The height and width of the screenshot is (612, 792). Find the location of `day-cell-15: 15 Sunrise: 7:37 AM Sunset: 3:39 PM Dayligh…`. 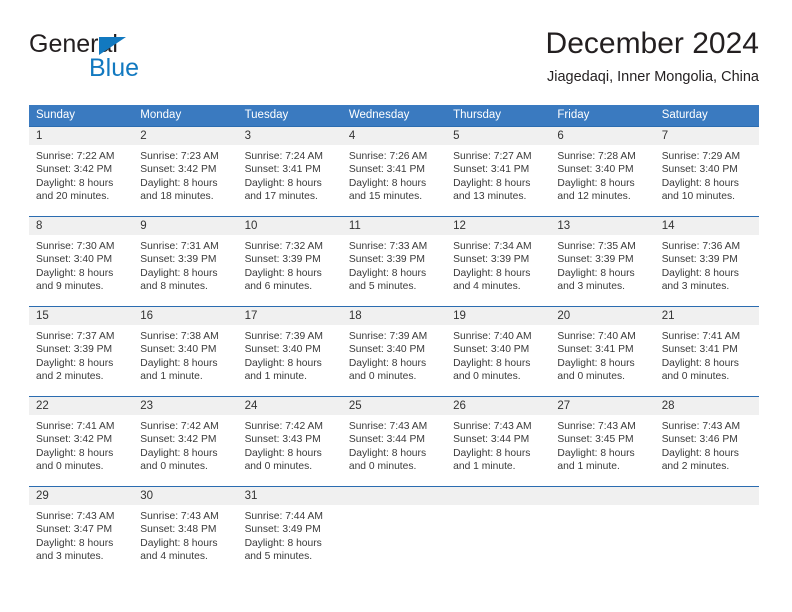

day-cell-15: 15 Sunrise: 7:37 AM Sunset: 3:39 PM Dayligh… is located at coordinates (81, 351).